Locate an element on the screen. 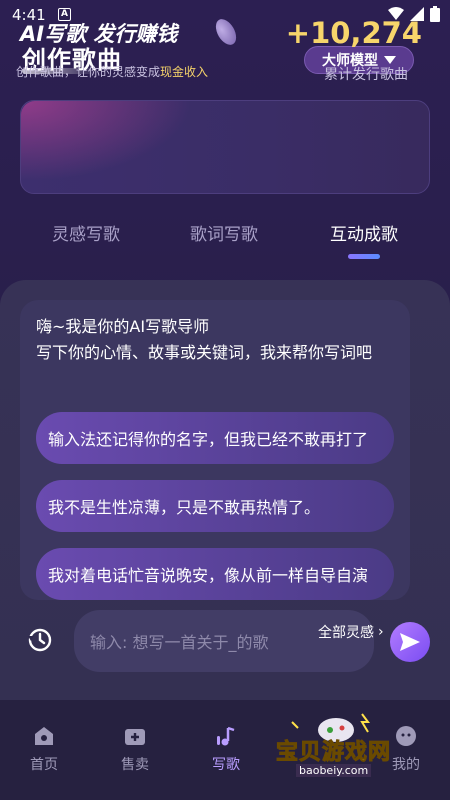  suggestion-chip: 我对着电话忙音说晚安，像从前一样自导自演 is located at coordinates (215, 574).